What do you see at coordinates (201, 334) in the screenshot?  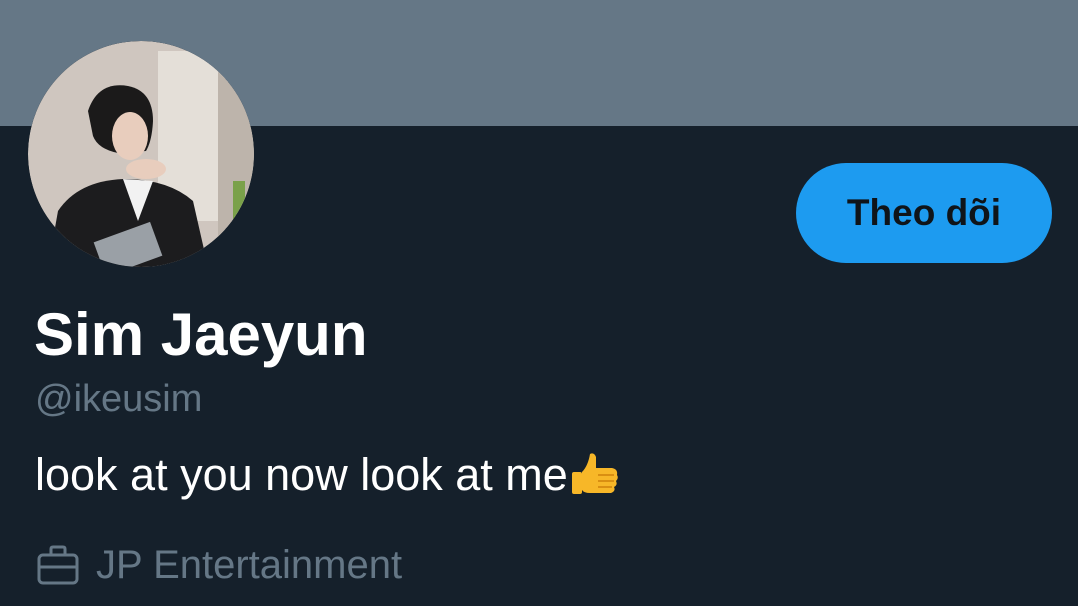 I see `profile-display-name: Sim Jaeyun` at bounding box center [201, 334].